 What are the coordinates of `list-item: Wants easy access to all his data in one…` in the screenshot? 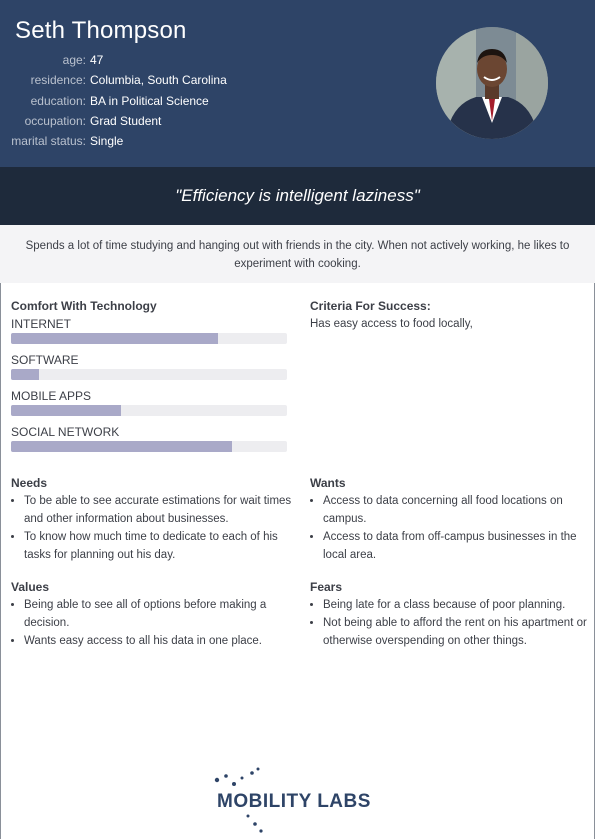 It's located at (160, 641).